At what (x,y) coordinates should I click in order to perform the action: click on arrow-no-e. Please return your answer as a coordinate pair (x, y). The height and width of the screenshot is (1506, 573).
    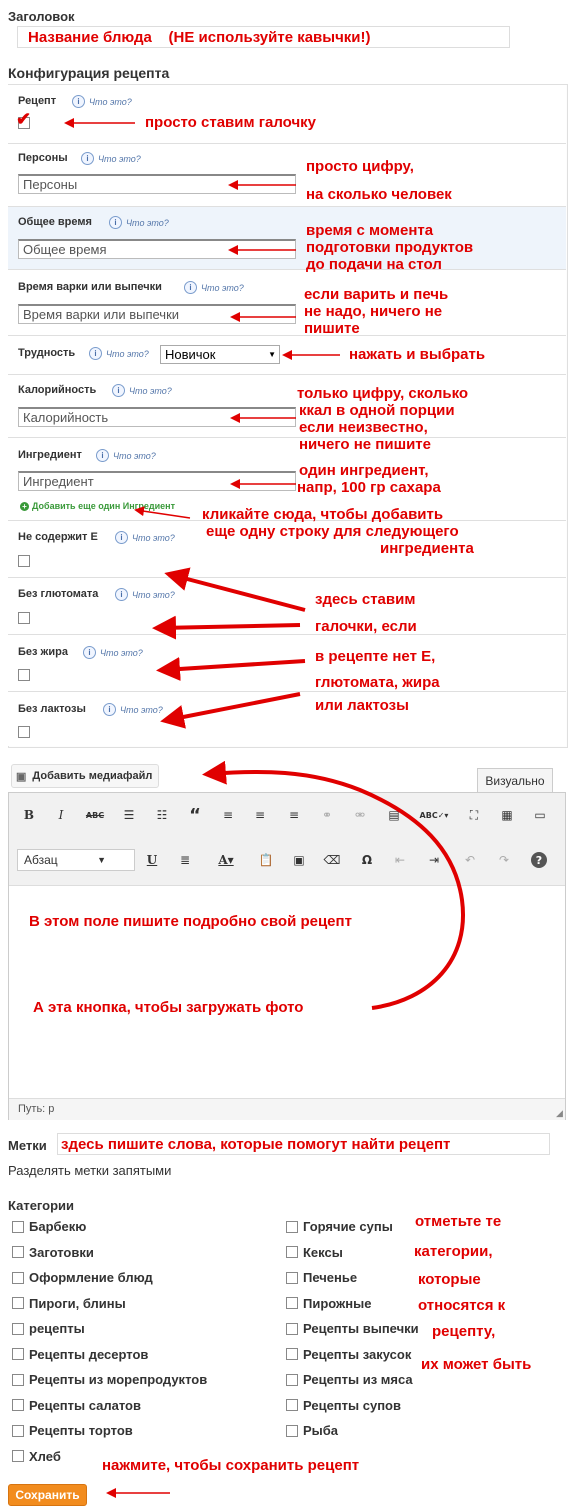
    Looking at the image, I should click on (235, 589).